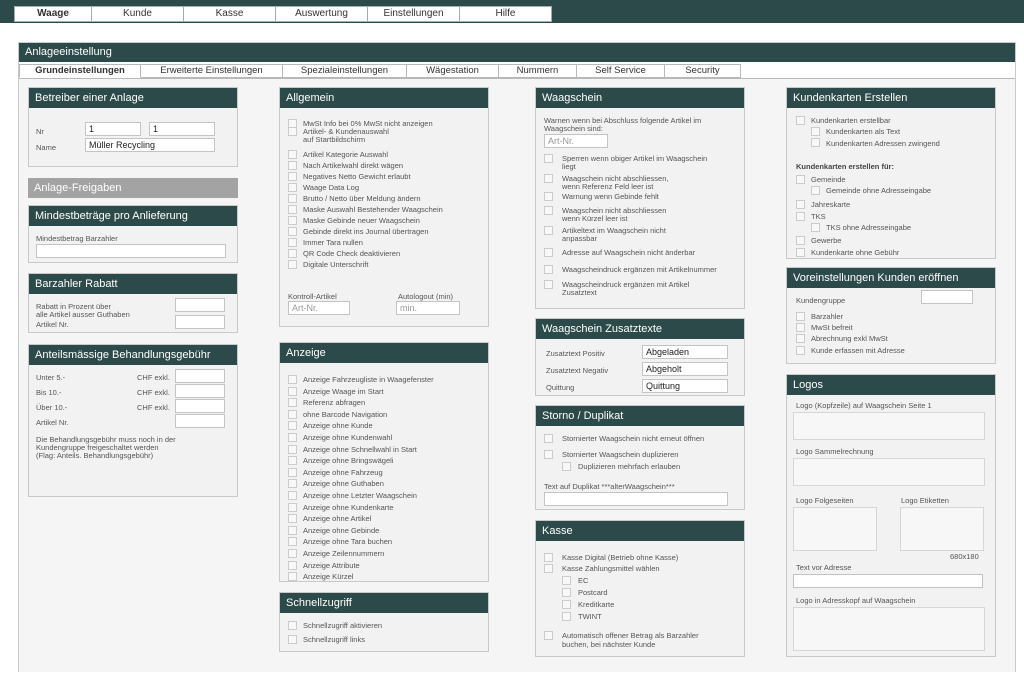  Describe the element at coordinates (131, 251) in the screenshot. I see `mindest-input` at that location.